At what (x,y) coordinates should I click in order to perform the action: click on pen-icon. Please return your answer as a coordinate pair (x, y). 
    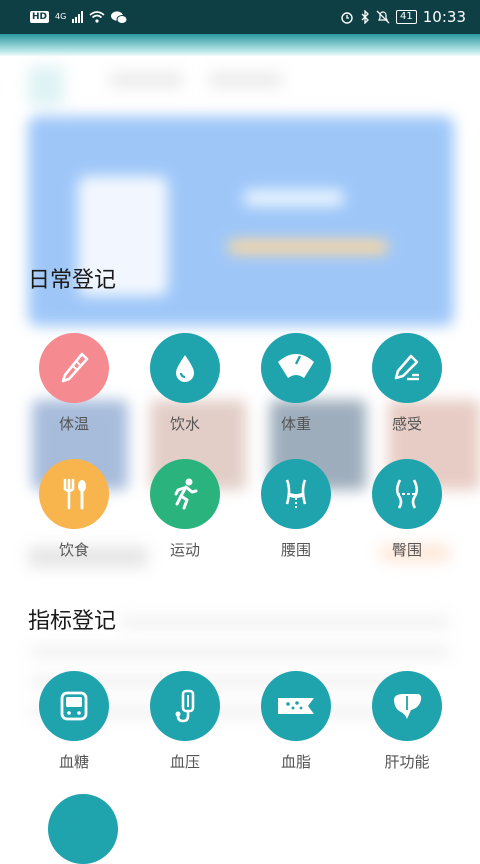
    Looking at the image, I should click on (407, 368).